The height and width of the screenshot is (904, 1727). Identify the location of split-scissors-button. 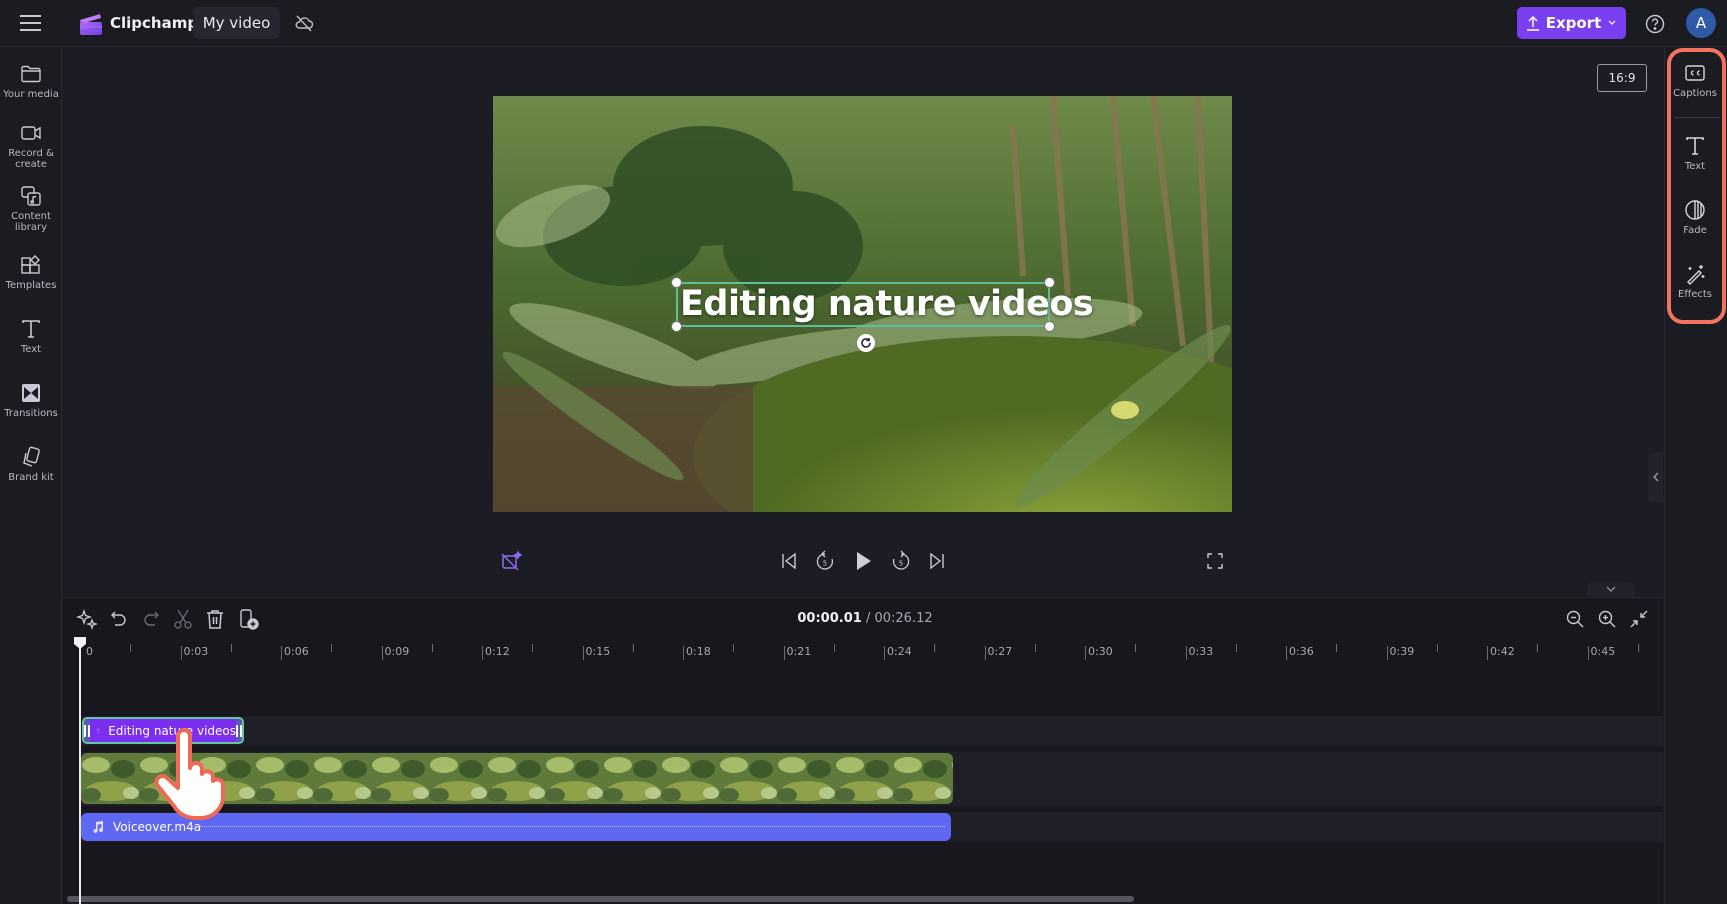
(183, 619).